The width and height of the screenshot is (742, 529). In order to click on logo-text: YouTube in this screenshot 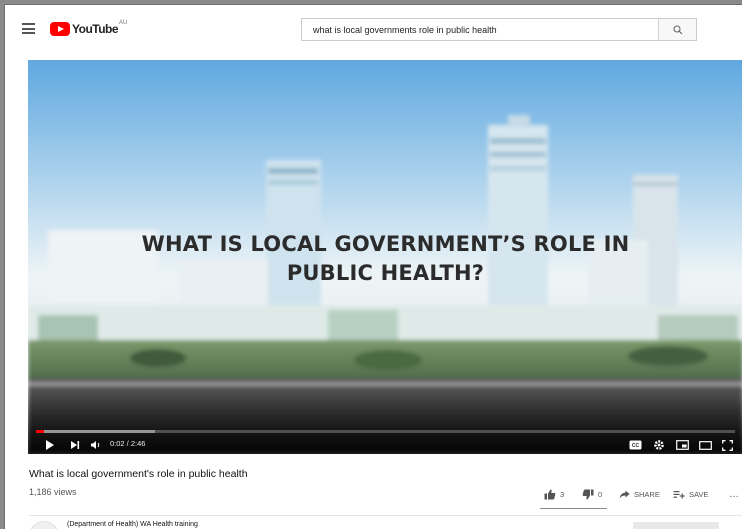, I will do `click(95, 29)`.